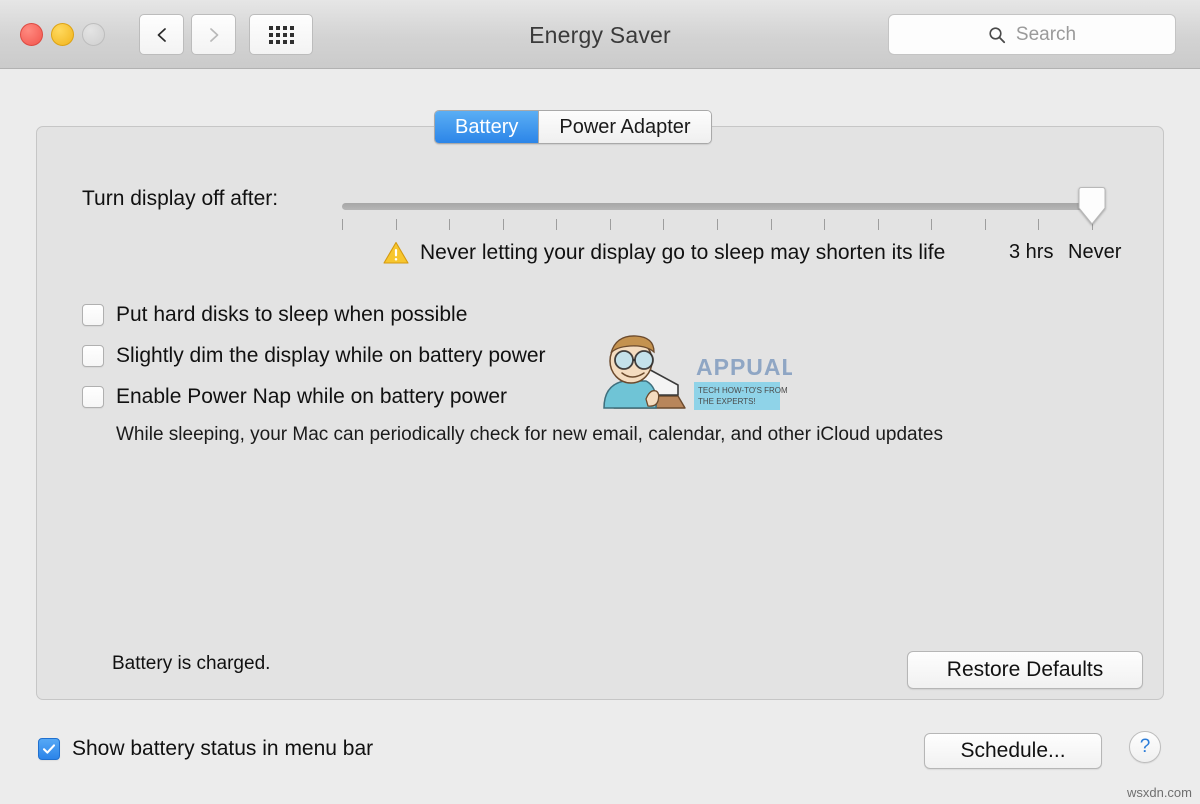  Describe the element at coordinates (93, 397) in the screenshot. I see `checkbox-power-nap-battery` at that location.